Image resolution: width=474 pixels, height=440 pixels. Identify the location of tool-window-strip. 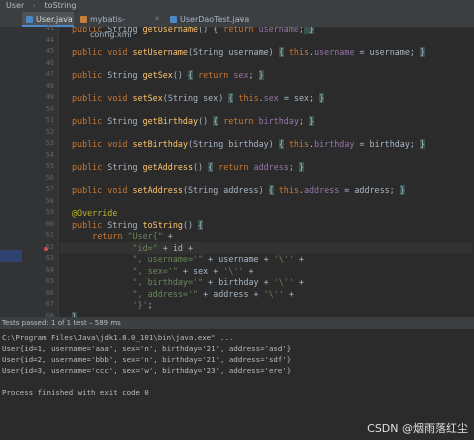
(11, 172).